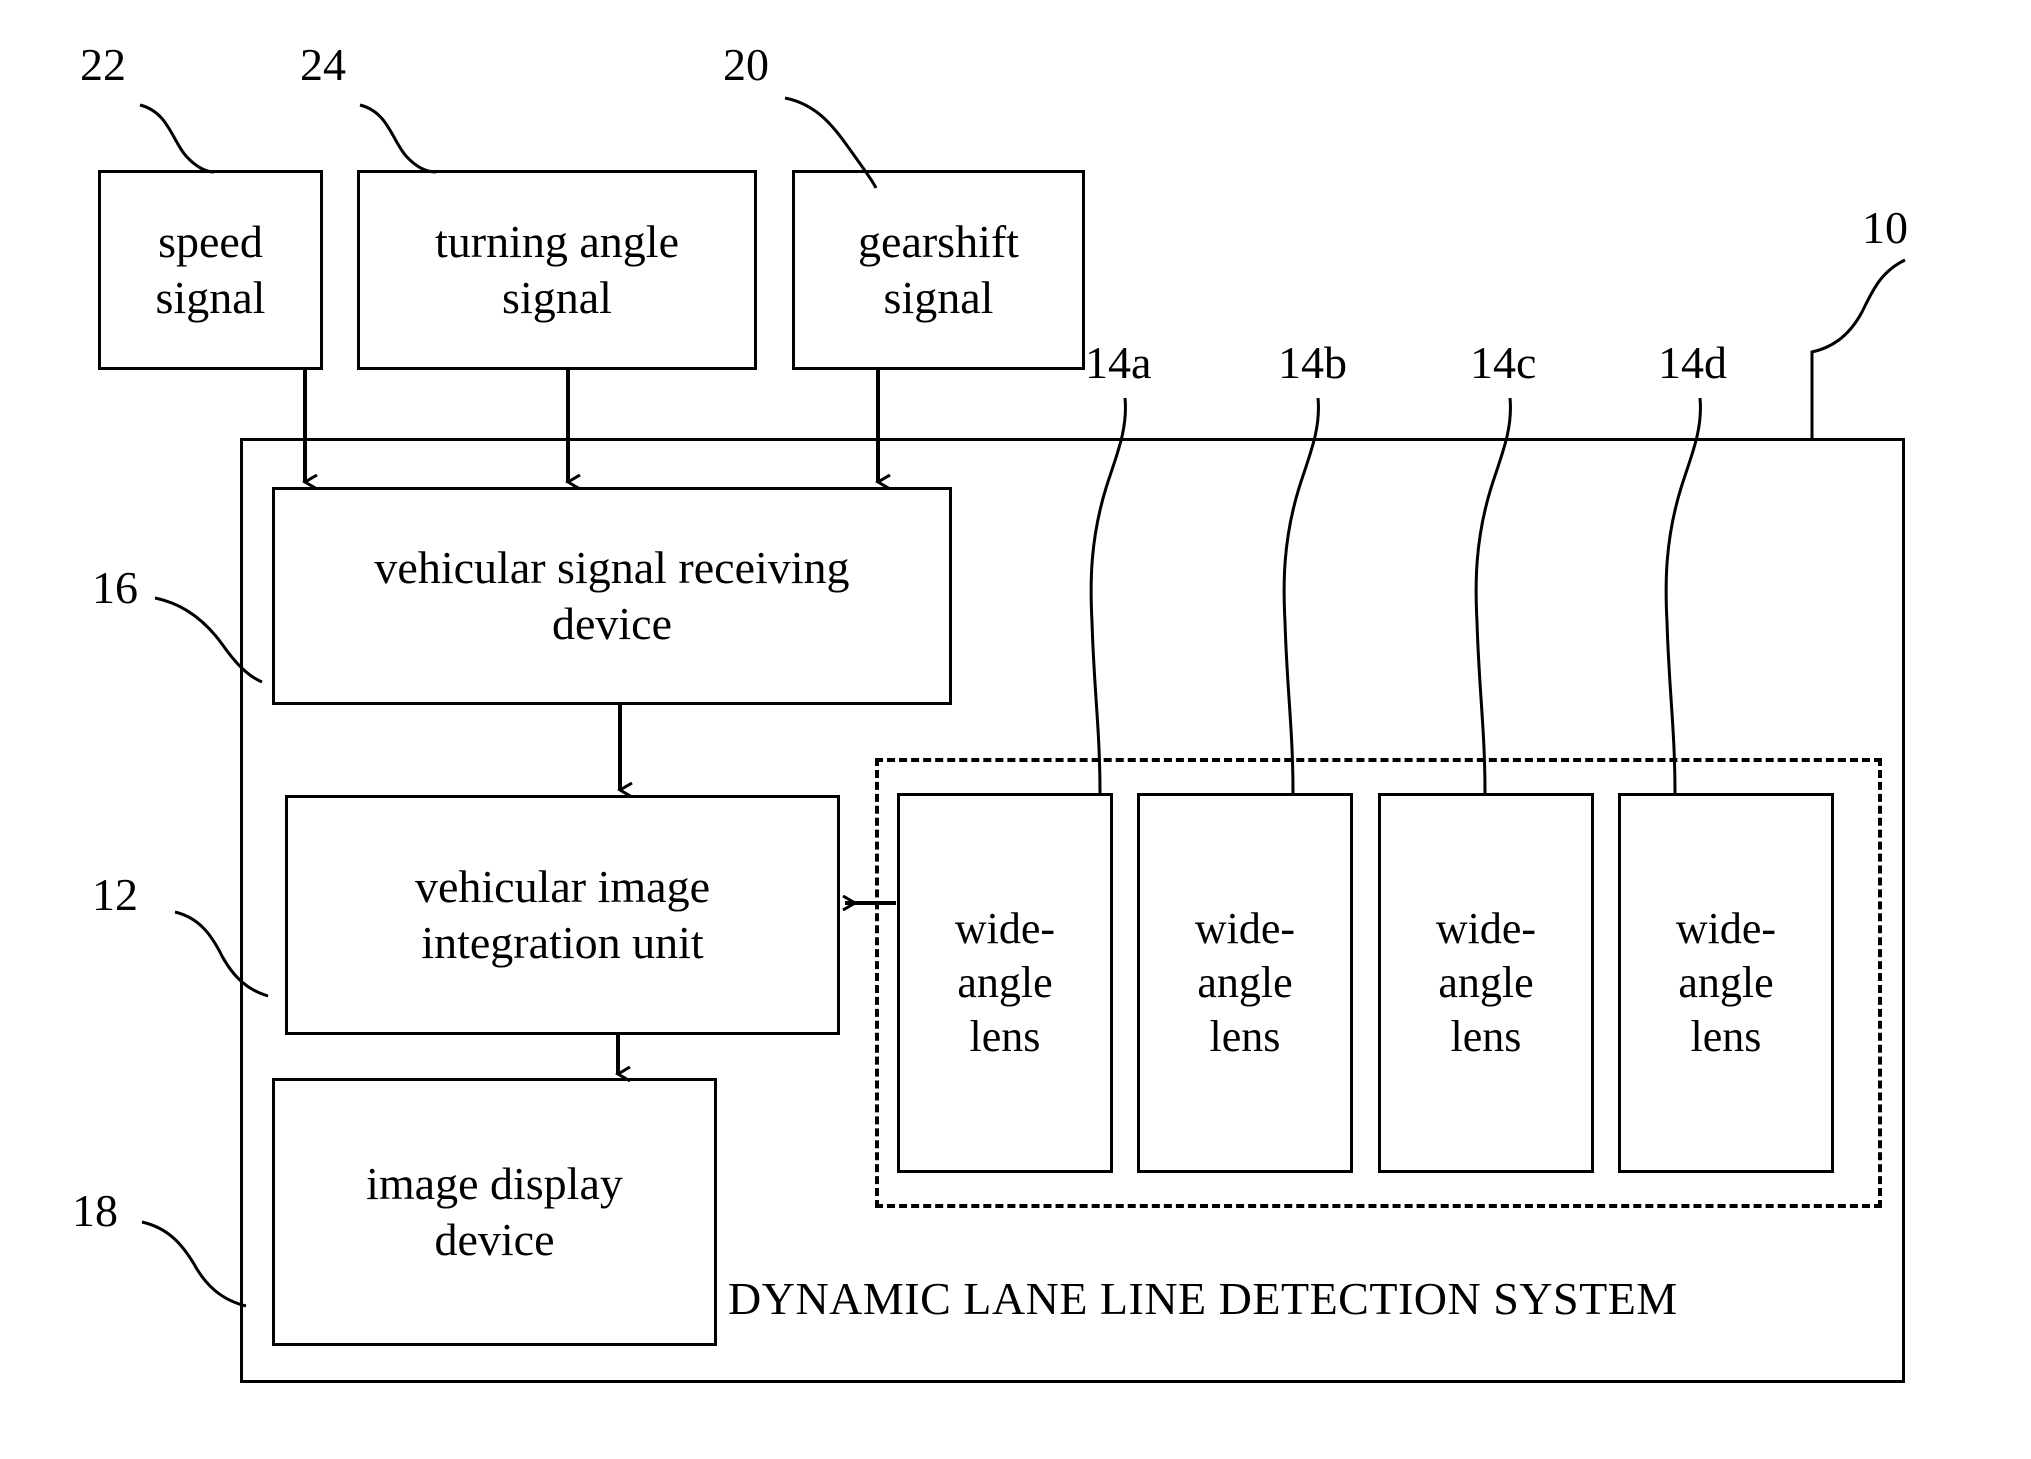 The height and width of the screenshot is (1459, 2031). Describe the element at coordinates (1493, 595) in the screenshot. I see `leader-line-14c` at that location.